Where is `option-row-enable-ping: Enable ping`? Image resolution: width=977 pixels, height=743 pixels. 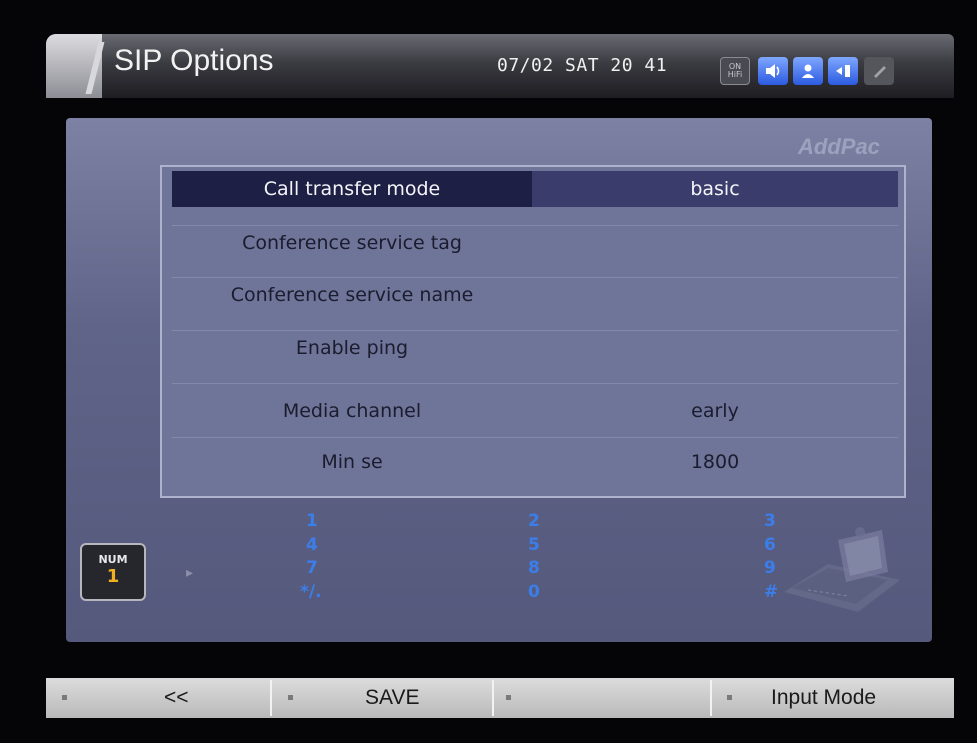 option-row-enable-ping: Enable ping is located at coordinates (535, 348).